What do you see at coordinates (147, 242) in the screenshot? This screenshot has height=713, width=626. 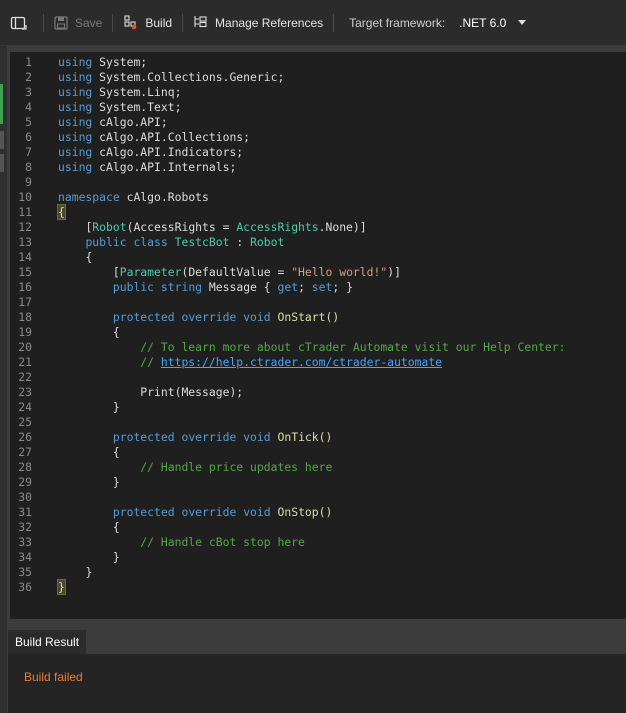 I see `code-line: 13 public class TestcBot : Robot` at bounding box center [147, 242].